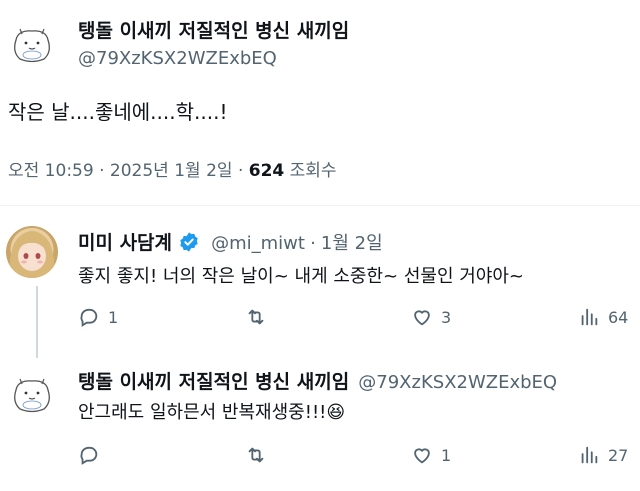 The width and height of the screenshot is (640, 491). What do you see at coordinates (267, 171) in the screenshot?
I see `views-count: 624` at bounding box center [267, 171].